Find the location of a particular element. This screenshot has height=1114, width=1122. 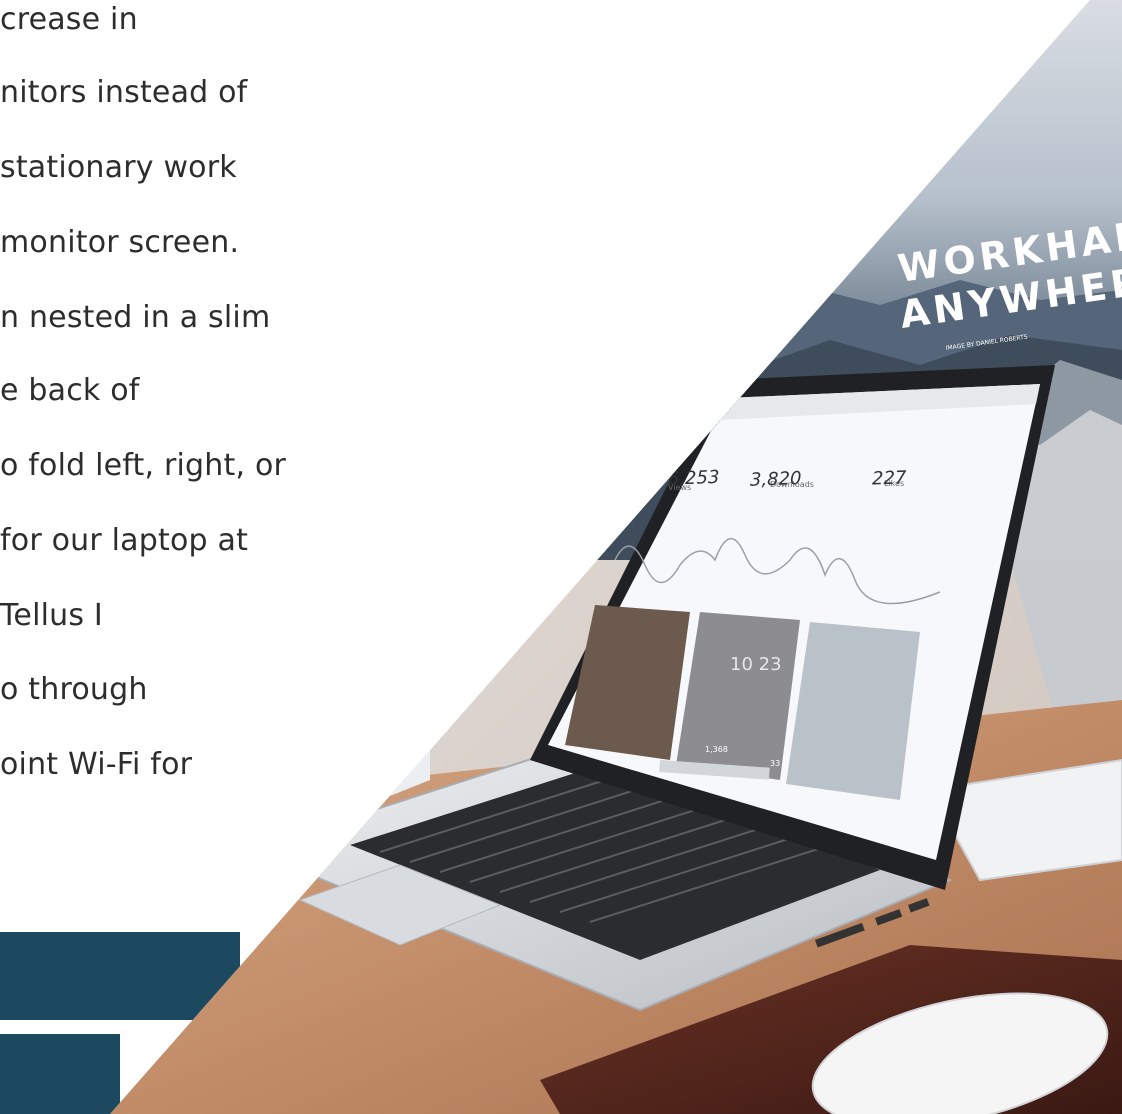

tile-count-2: 10 23 is located at coordinates (756, 664).